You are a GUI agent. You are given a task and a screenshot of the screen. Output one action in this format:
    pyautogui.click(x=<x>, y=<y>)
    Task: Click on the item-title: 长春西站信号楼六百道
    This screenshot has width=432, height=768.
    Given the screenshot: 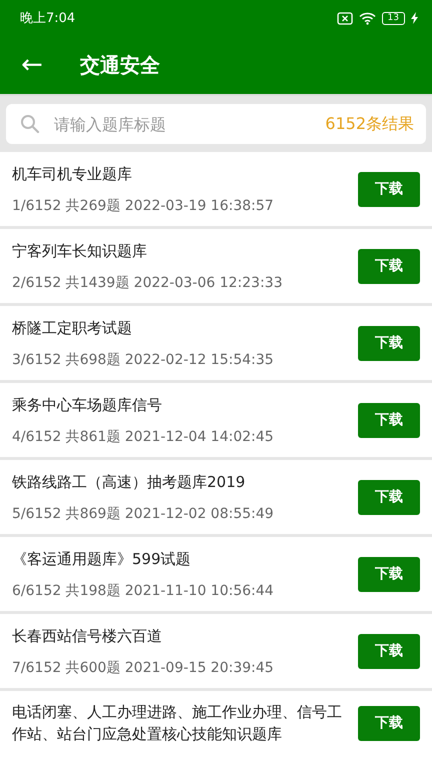 What is the action you would take?
    pyautogui.click(x=87, y=636)
    